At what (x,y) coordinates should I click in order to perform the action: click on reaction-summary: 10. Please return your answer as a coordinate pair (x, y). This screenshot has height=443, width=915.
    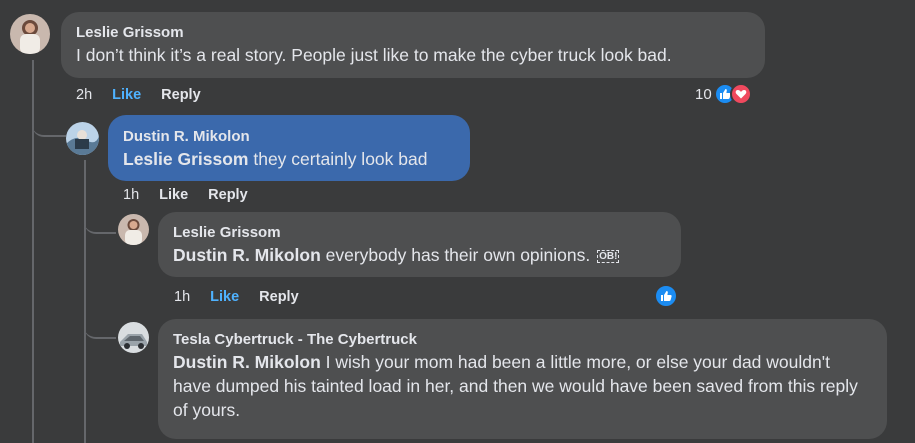
    Looking at the image, I should click on (723, 94).